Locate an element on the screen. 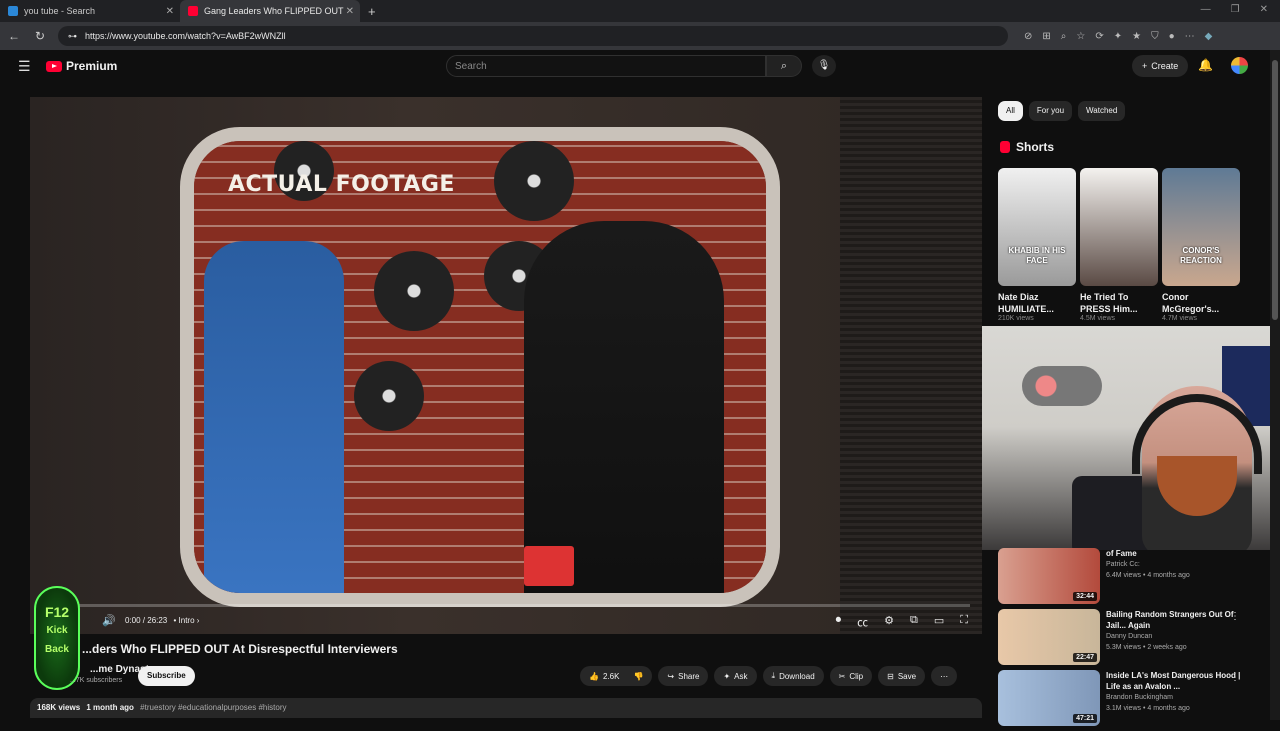 This screenshot has height=731, width=1280. extensions-icon: ✦ is located at coordinates (1118, 36).